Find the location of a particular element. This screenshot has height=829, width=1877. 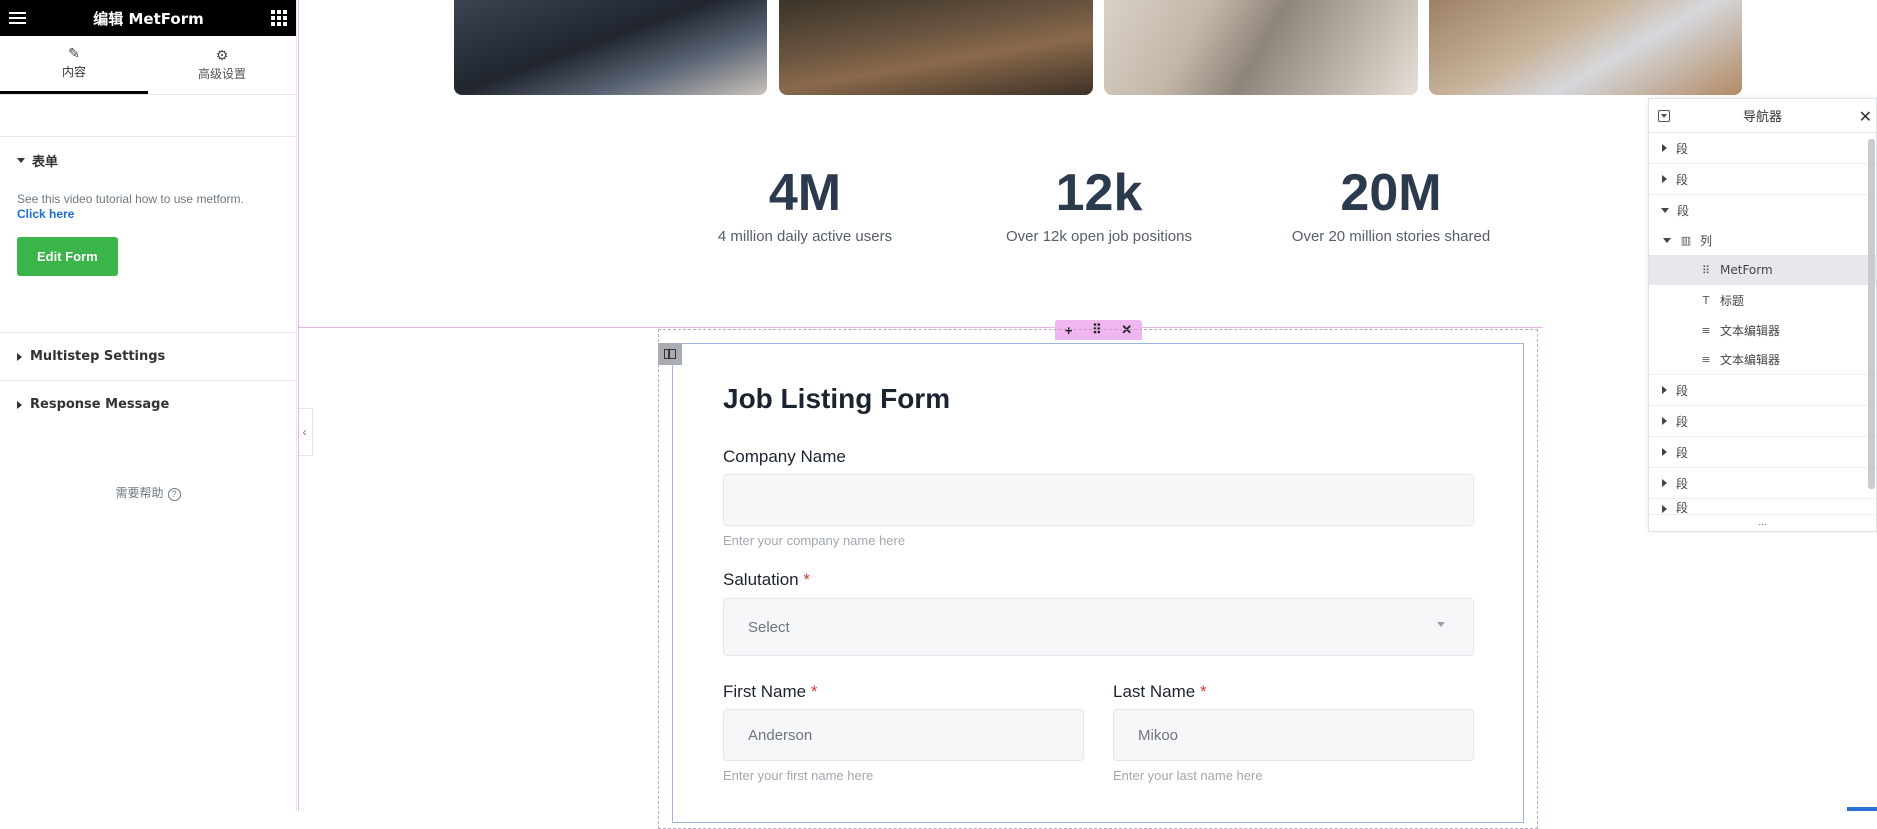

section-multistep-title: Multistep Settings is located at coordinates (97, 356).